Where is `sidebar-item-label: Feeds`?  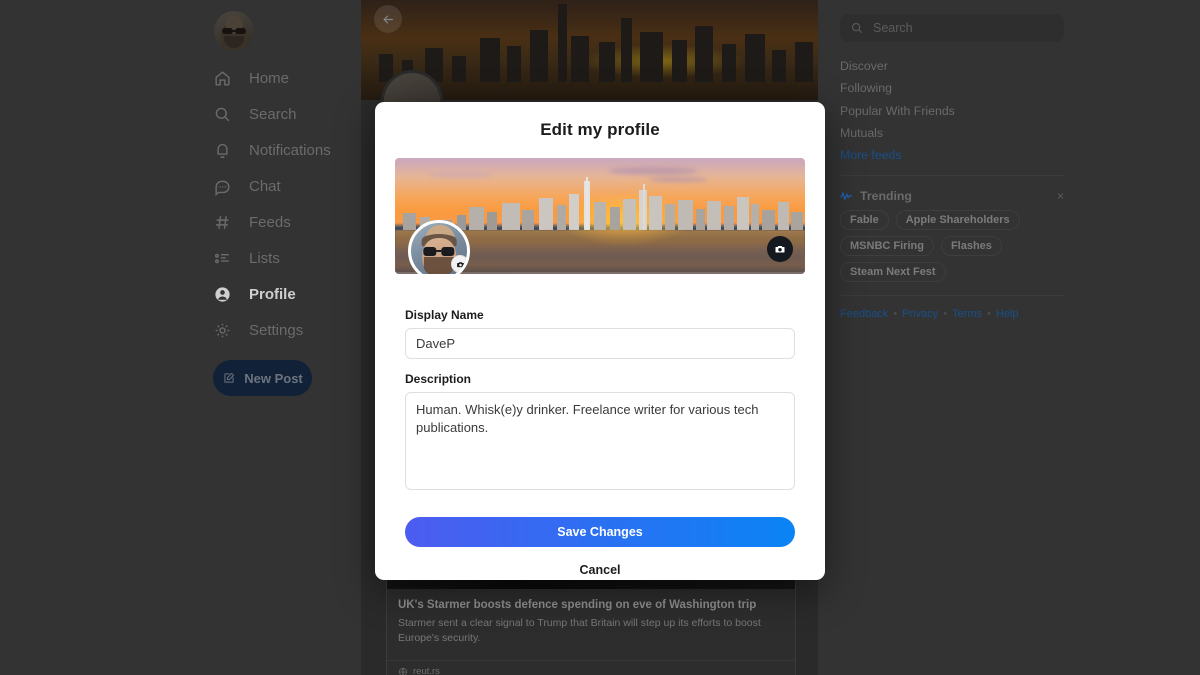
sidebar-item-label: Feeds is located at coordinates (270, 222).